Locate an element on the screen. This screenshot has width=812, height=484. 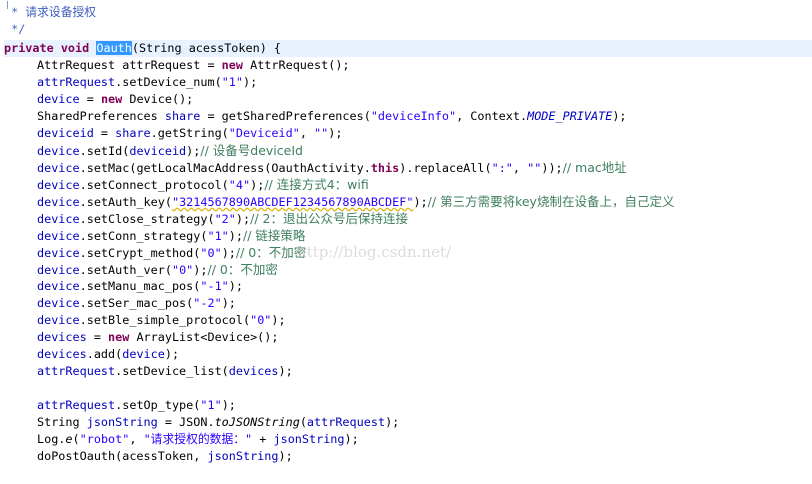
string-literal: "请求授权的数据：" is located at coordinates (198, 439).